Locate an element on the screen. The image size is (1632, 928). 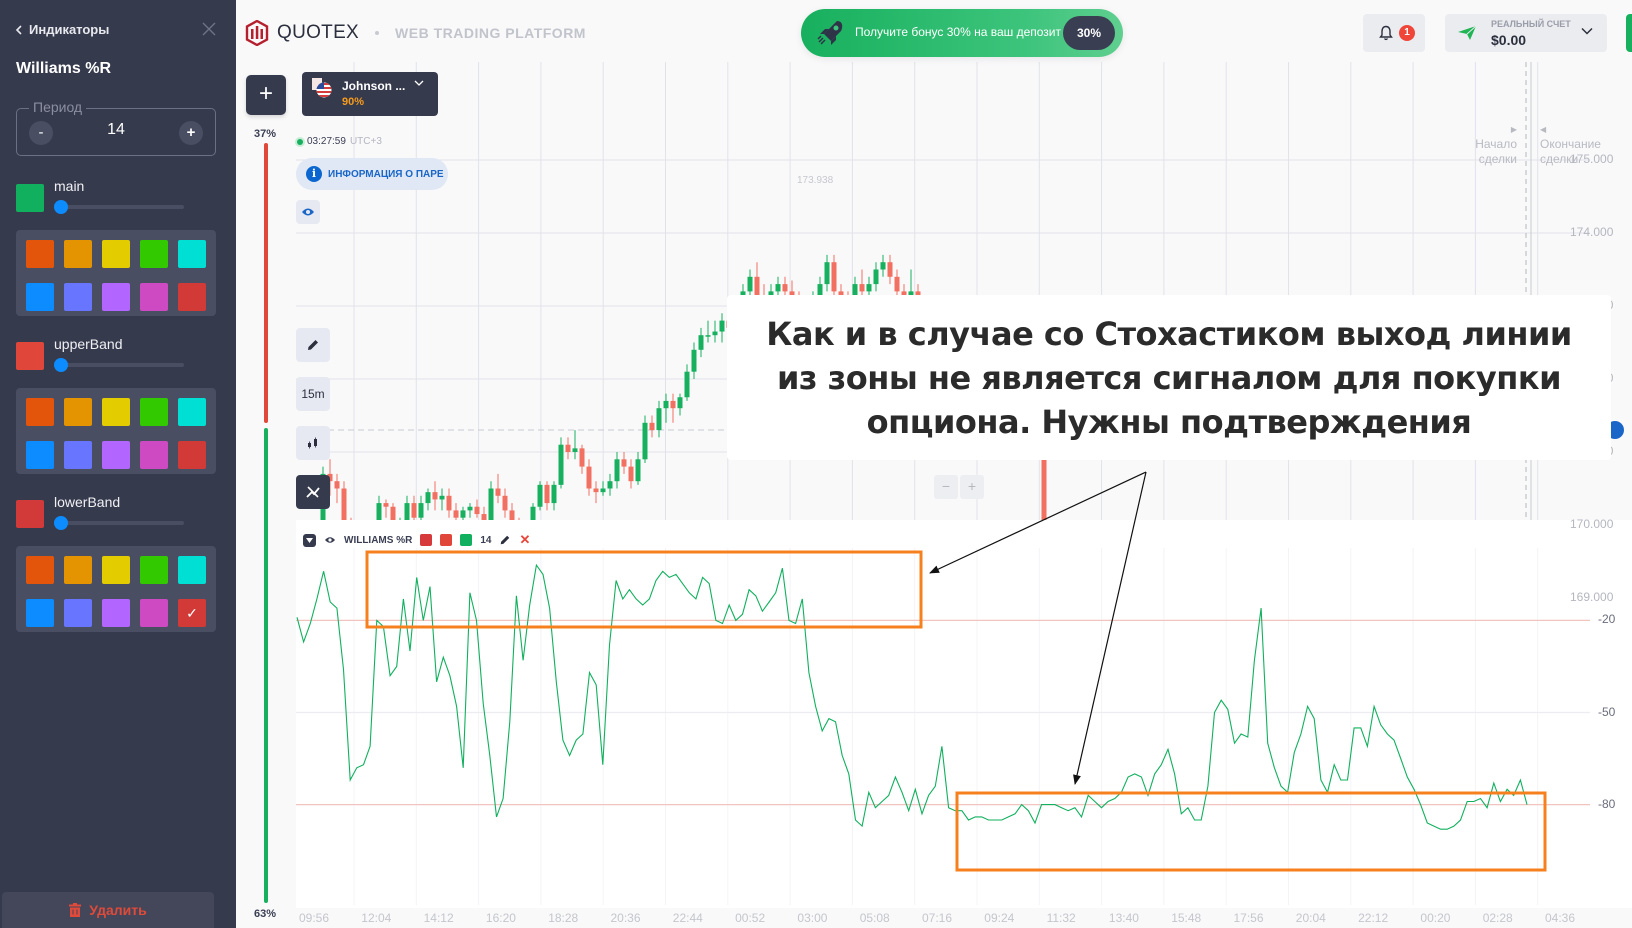
color-palette: ✓ is located at coordinates (116, 589).